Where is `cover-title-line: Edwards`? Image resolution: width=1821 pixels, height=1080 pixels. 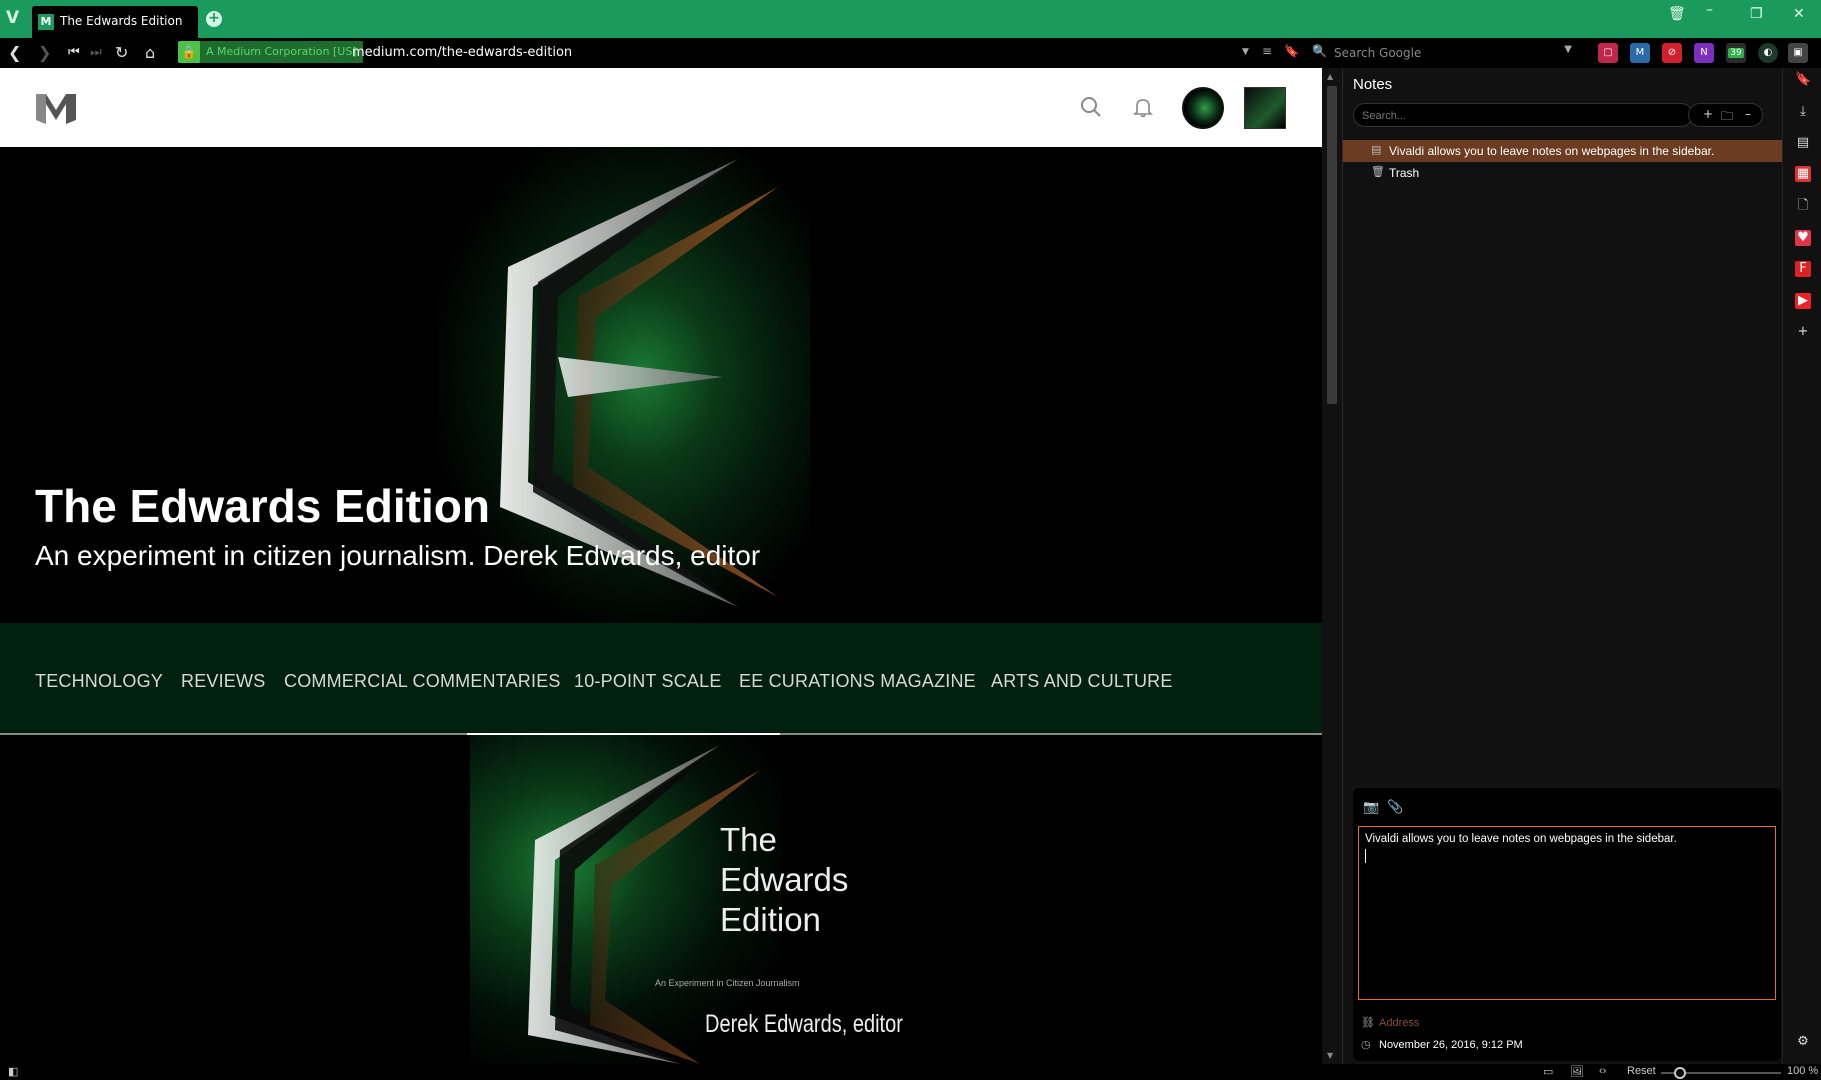
cover-title-line: Edwards is located at coordinates (784, 879).